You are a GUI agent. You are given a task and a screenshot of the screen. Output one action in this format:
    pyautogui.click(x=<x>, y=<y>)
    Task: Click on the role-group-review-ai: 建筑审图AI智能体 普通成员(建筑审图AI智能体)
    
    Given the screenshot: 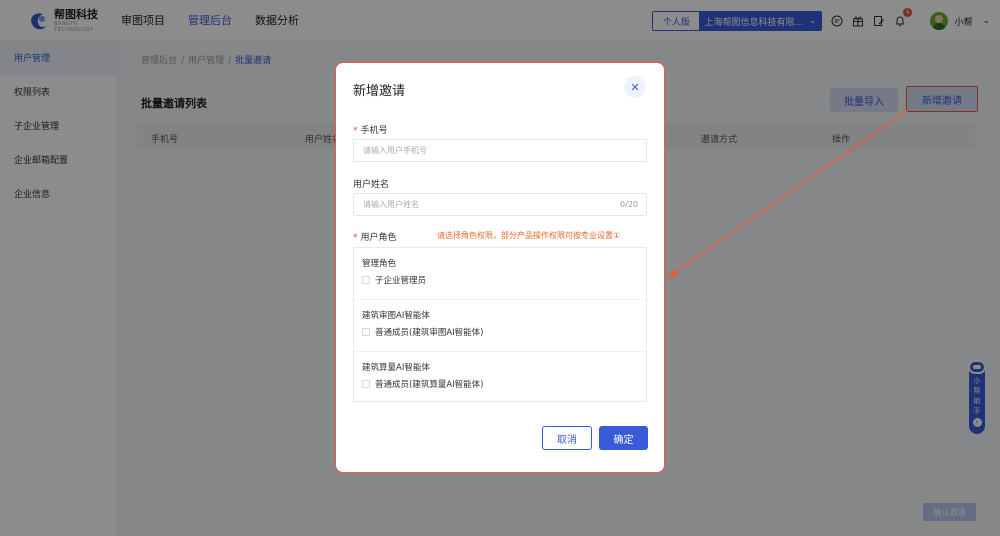 What is the action you would take?
    pyautogui.click(x=500, y=326)
    